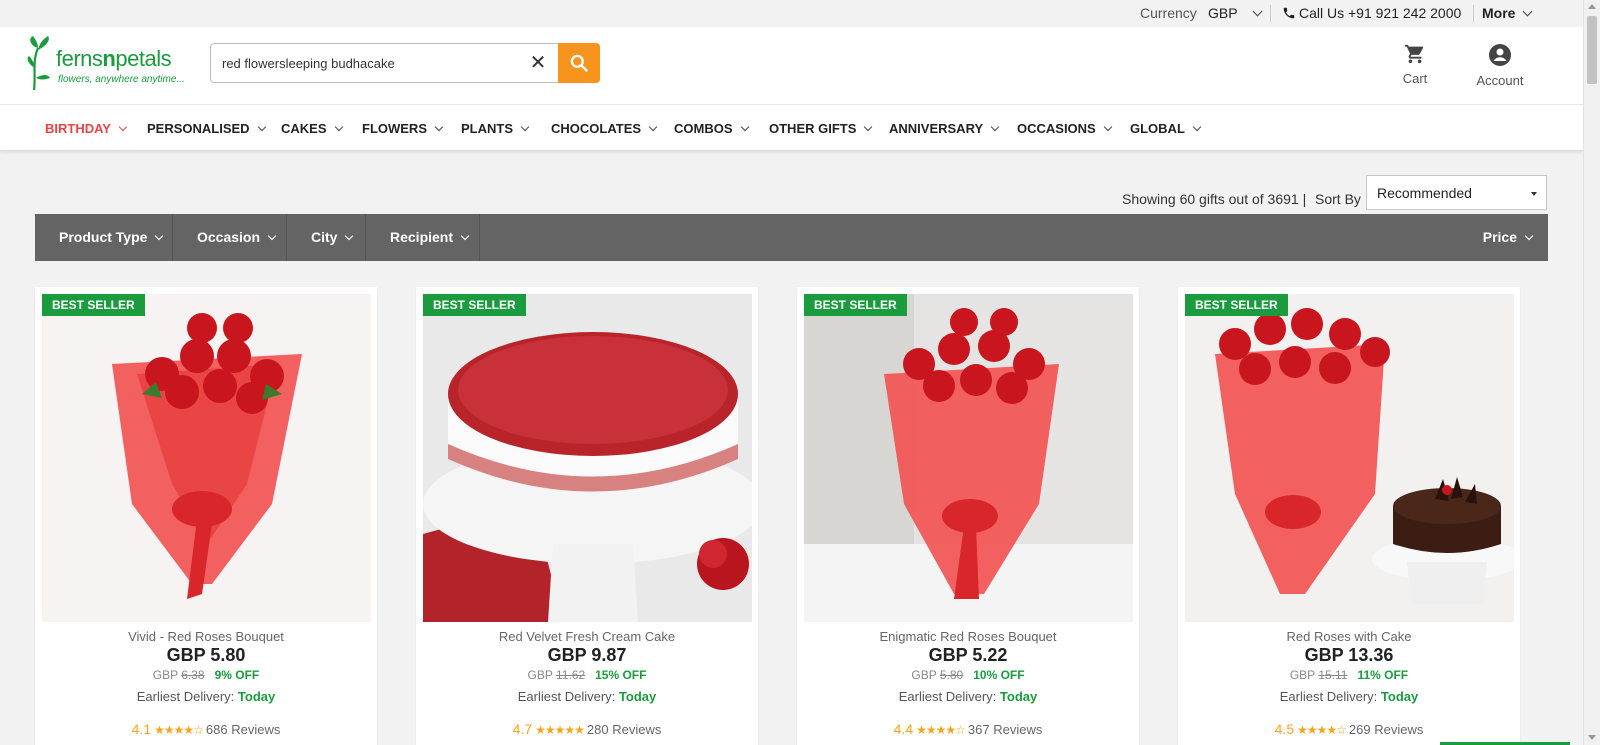 This screenshot has height=745, width=1600. I want to click on product-price: GBP 13.36, so click(1349, 655).